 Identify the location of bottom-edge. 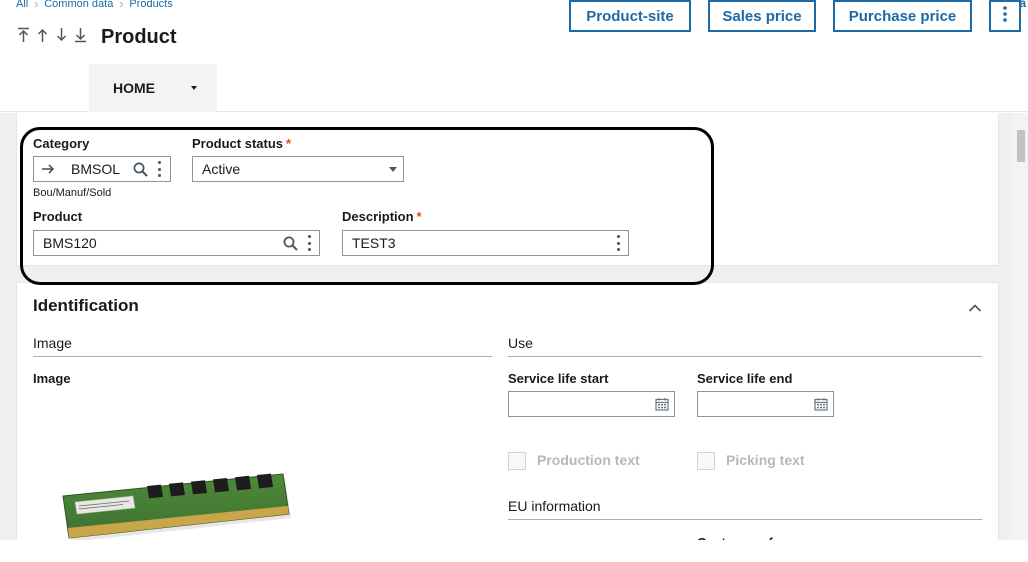
(514, 551).